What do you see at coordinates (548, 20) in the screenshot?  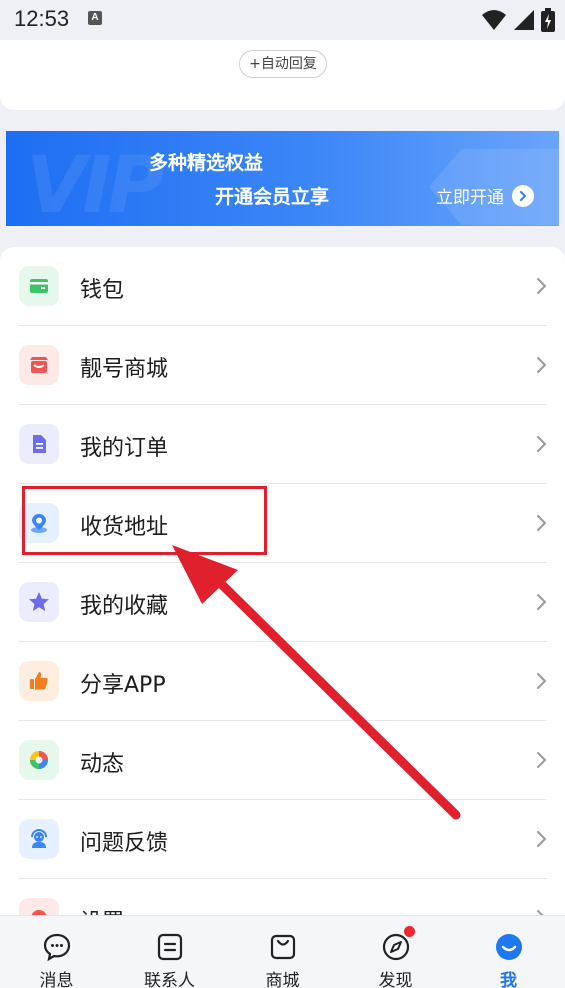 I see `battery-icon` at bounding box center [548, 20].